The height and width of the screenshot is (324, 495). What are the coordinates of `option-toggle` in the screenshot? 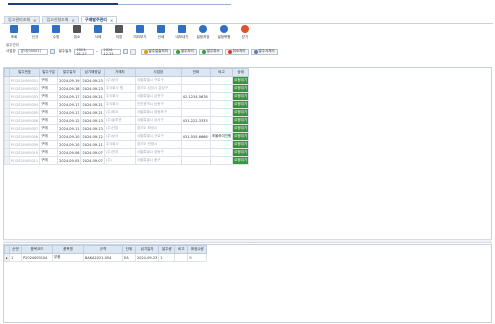 It's located at (132, 51).